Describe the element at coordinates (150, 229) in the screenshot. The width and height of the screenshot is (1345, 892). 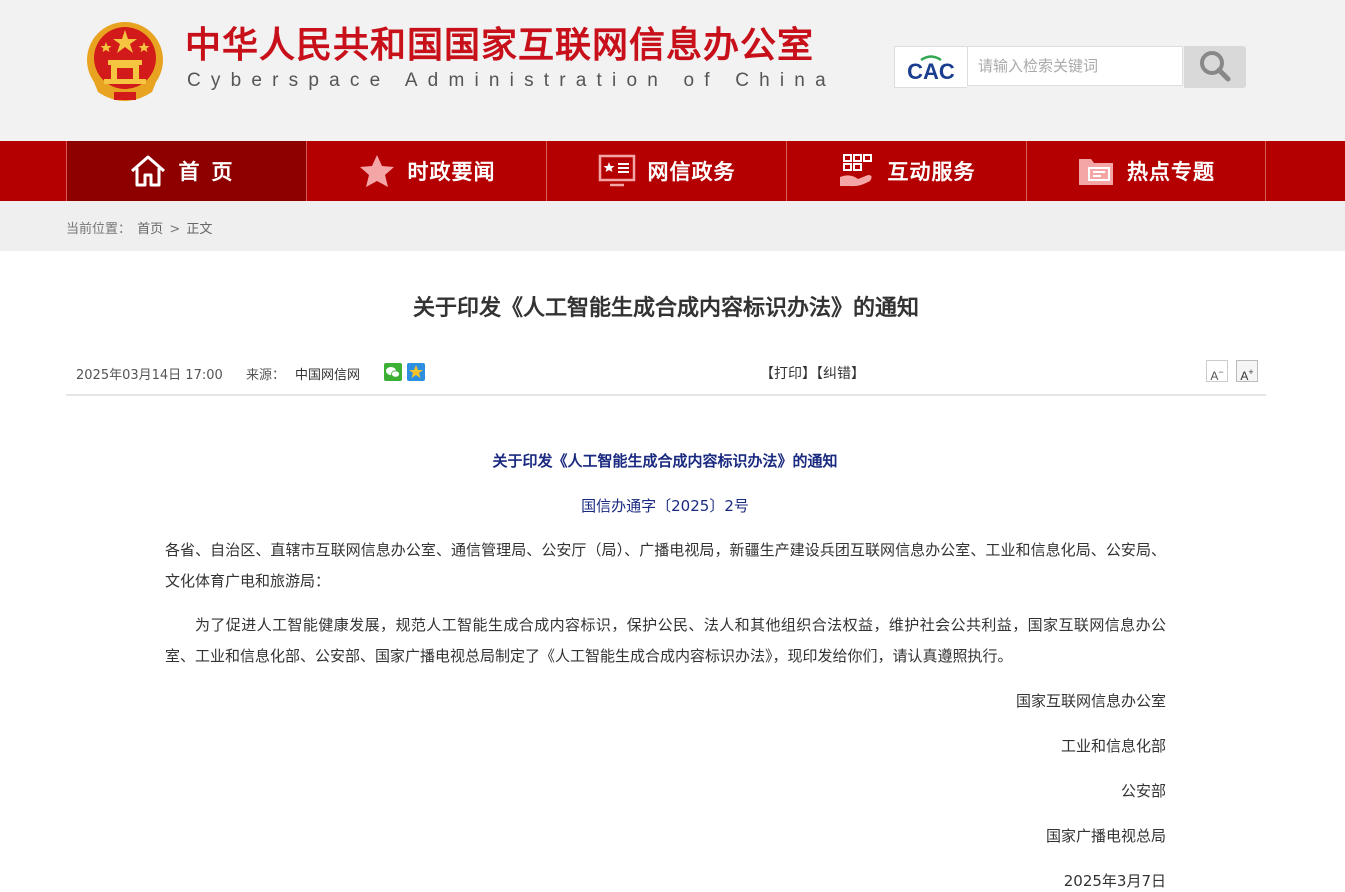
I see `breadcrumb-home-link: 首页` at that location.